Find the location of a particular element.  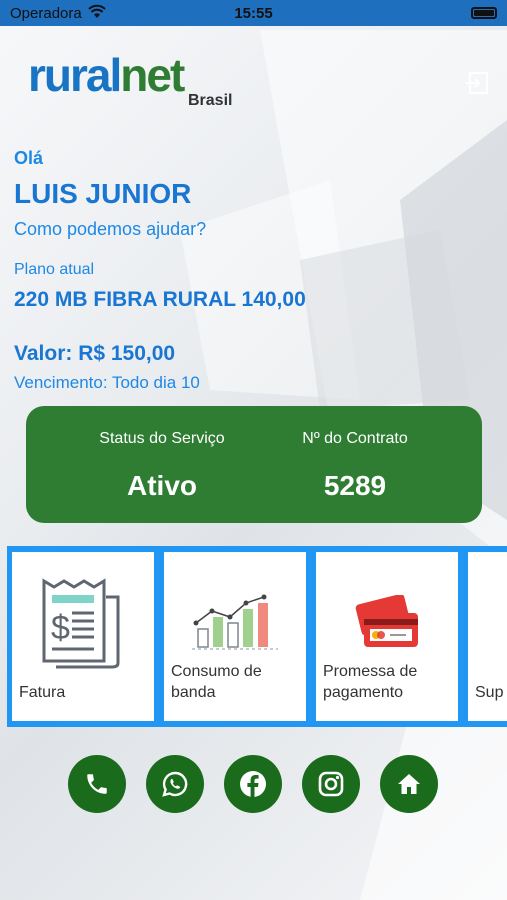

tile-suporte: Sup is located at coordinates (487, 636).